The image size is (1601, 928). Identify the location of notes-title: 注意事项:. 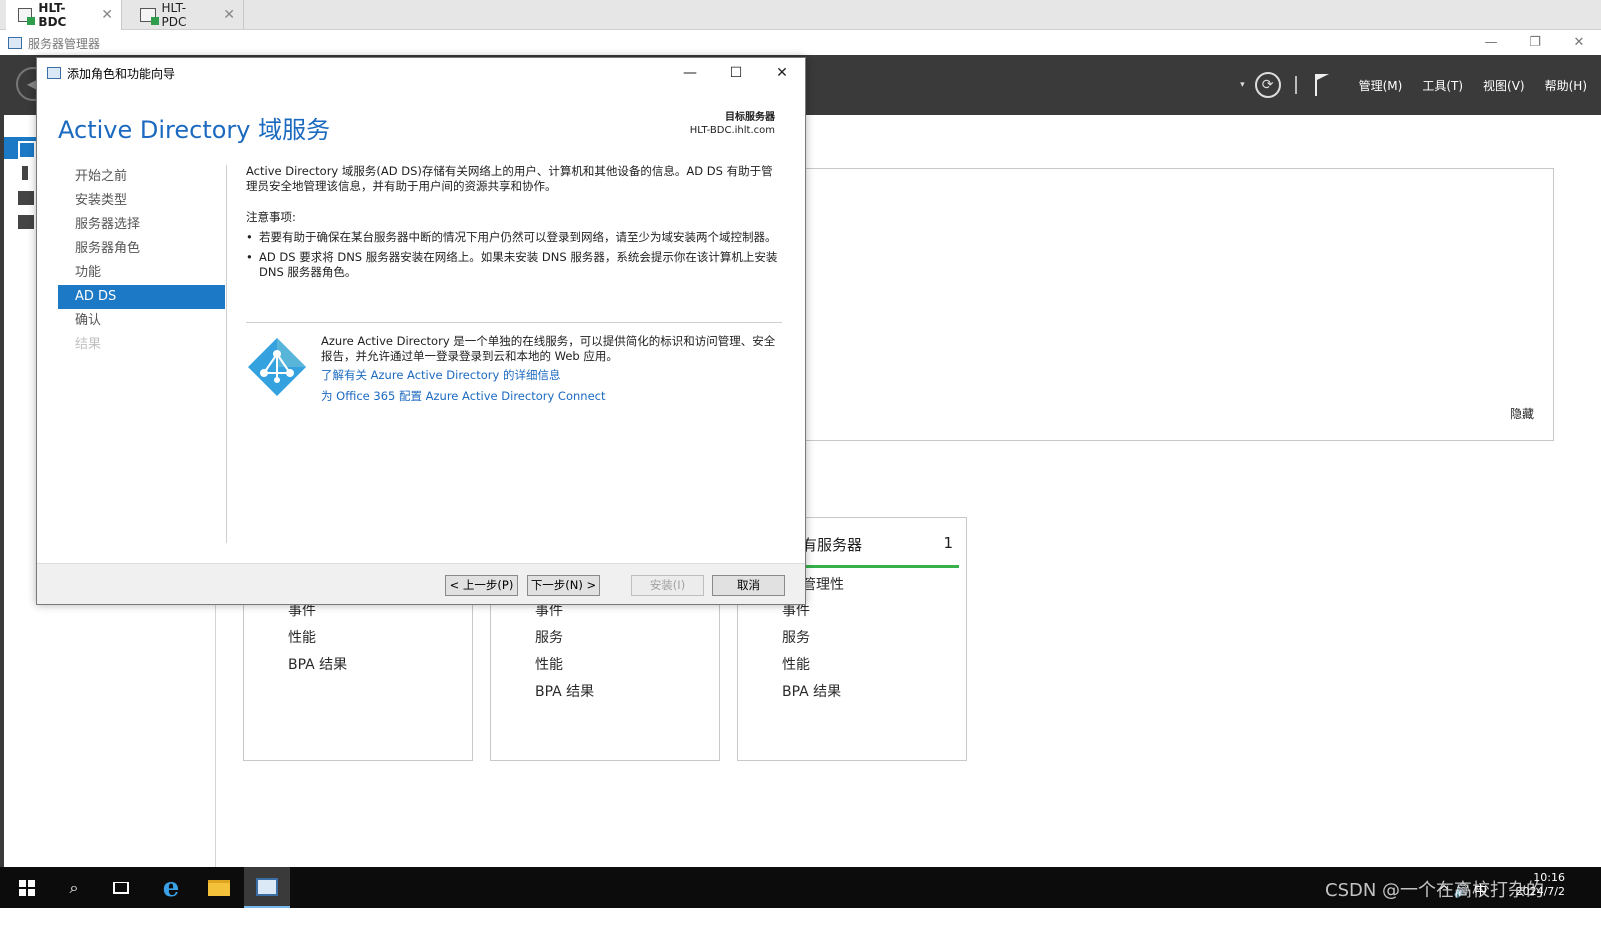
(271, 217).